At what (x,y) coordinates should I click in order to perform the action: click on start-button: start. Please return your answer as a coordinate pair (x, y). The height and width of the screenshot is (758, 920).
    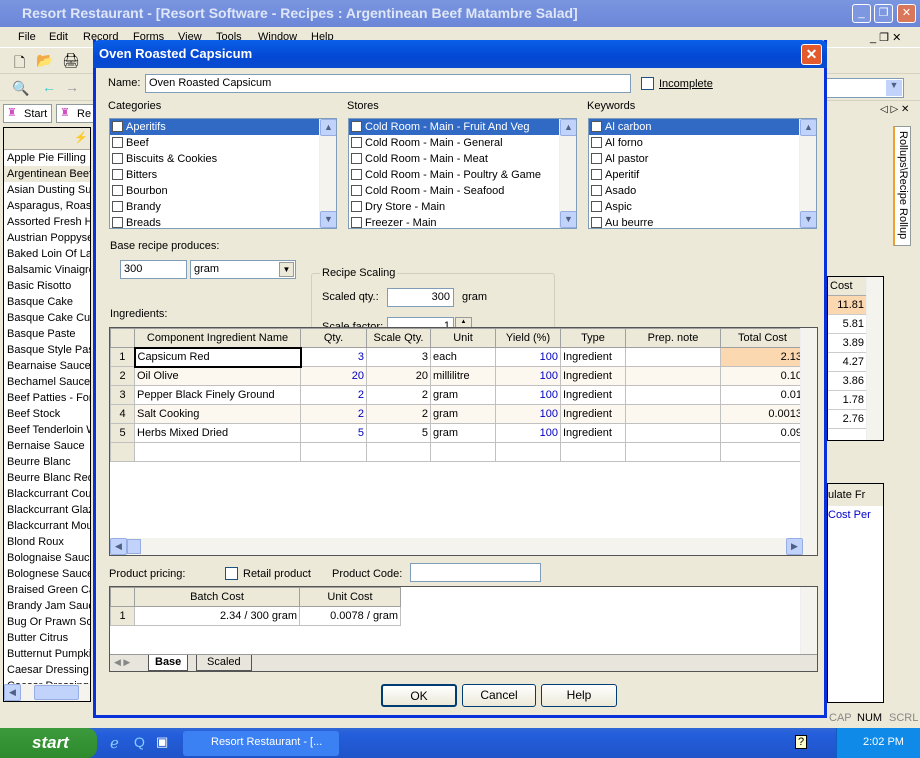
    Looking at the image, I should click on (48, 743).